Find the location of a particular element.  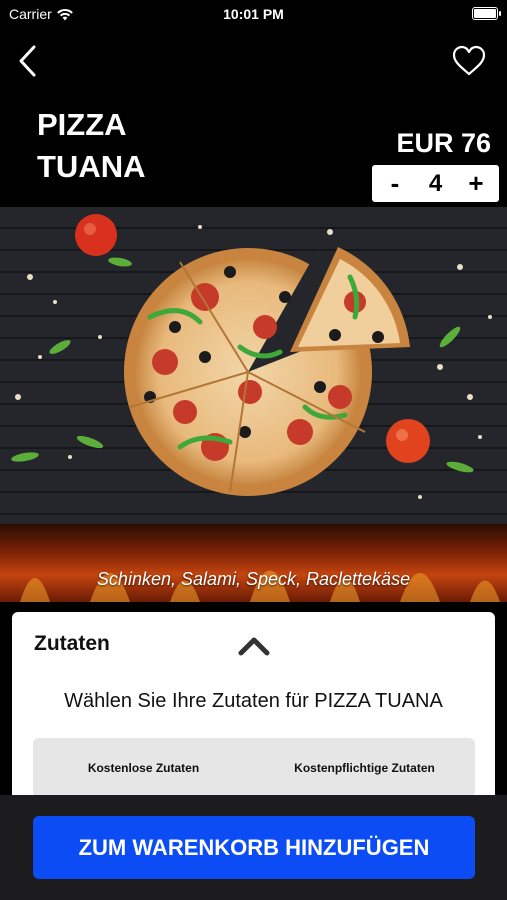

product-price: EUR 76 is located at coordinates (443, 143).